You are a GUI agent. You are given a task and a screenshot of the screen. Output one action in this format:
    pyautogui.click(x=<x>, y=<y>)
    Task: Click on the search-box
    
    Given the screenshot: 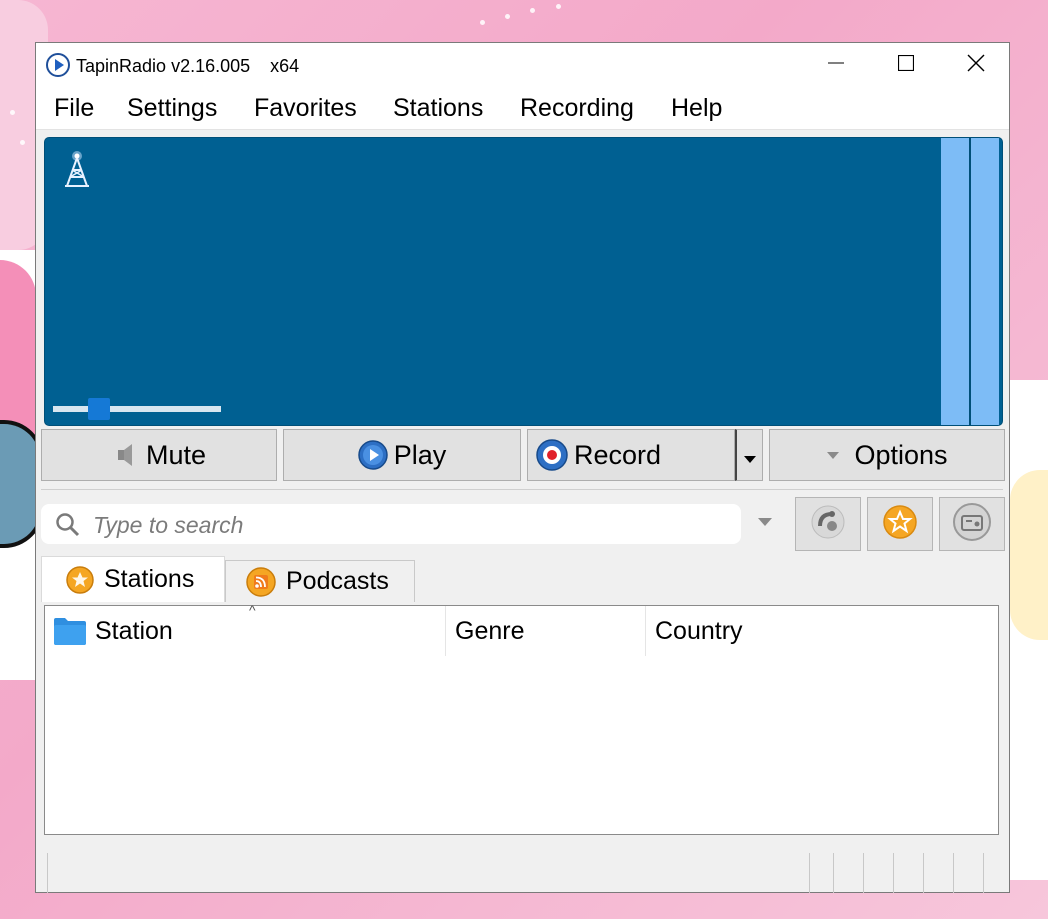 What is the action you would take?
    pyautogui.click(x=391, y=524)
    